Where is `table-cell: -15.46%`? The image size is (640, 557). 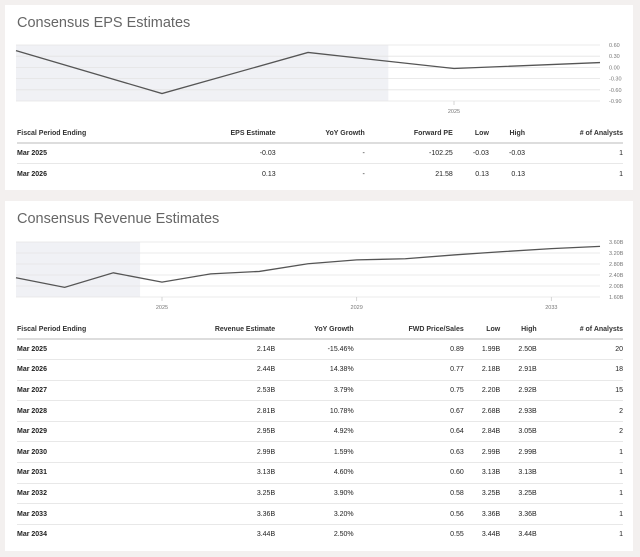
table-cell: -15.46% is located at coordinates (314, 350).